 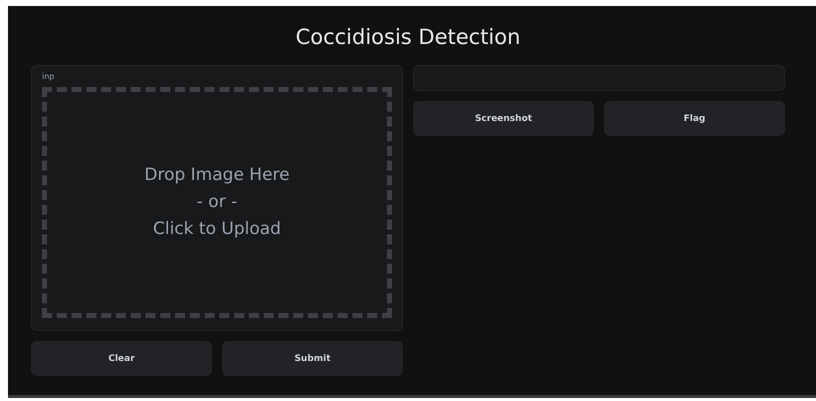 I want to click on drop-zone-text: Click to Upload, so click(x=217, y=229).